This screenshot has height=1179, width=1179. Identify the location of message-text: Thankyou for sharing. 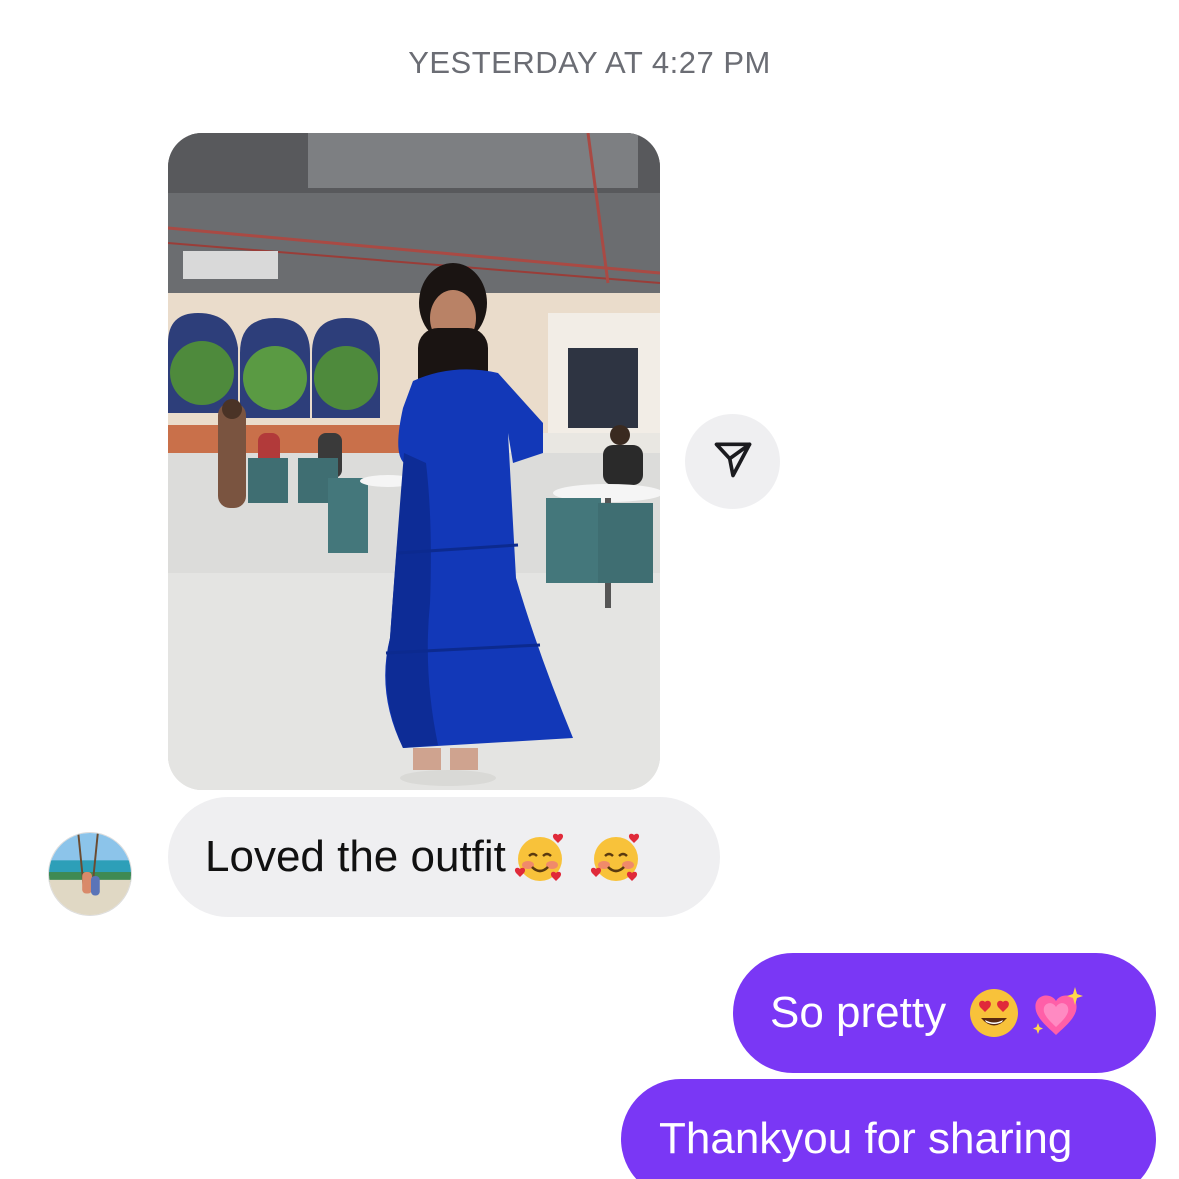
(866, 1138).